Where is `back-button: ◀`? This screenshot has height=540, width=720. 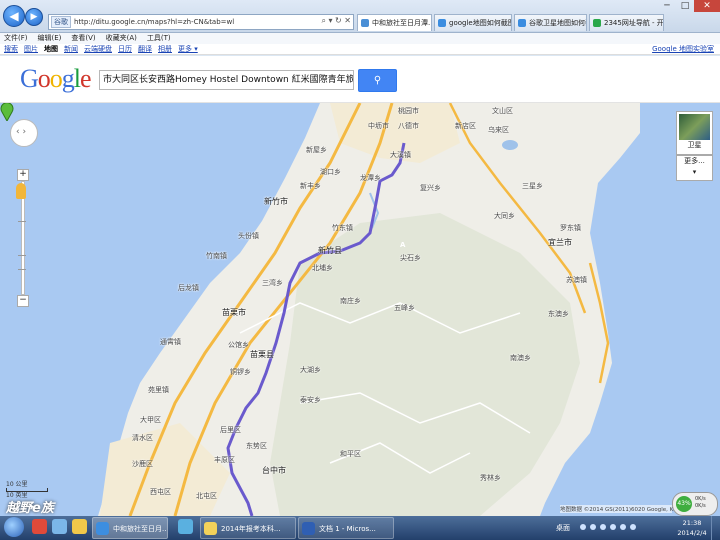 back-button: ◀ is located at coordinates (14, 16).